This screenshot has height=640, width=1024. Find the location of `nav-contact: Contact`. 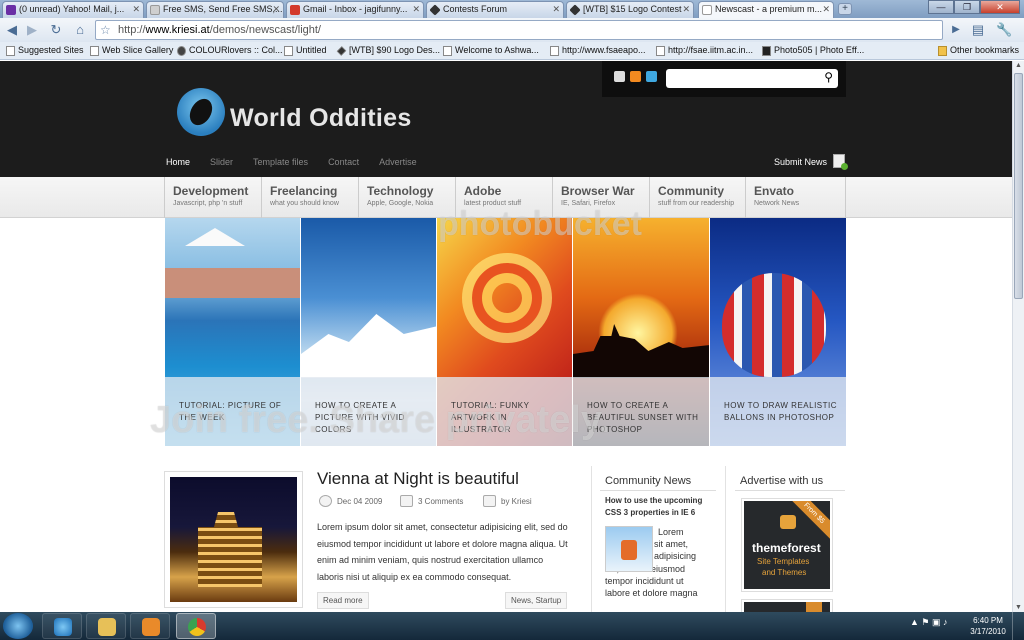

nav-contact: Contact is located at coordinates (343, 162).